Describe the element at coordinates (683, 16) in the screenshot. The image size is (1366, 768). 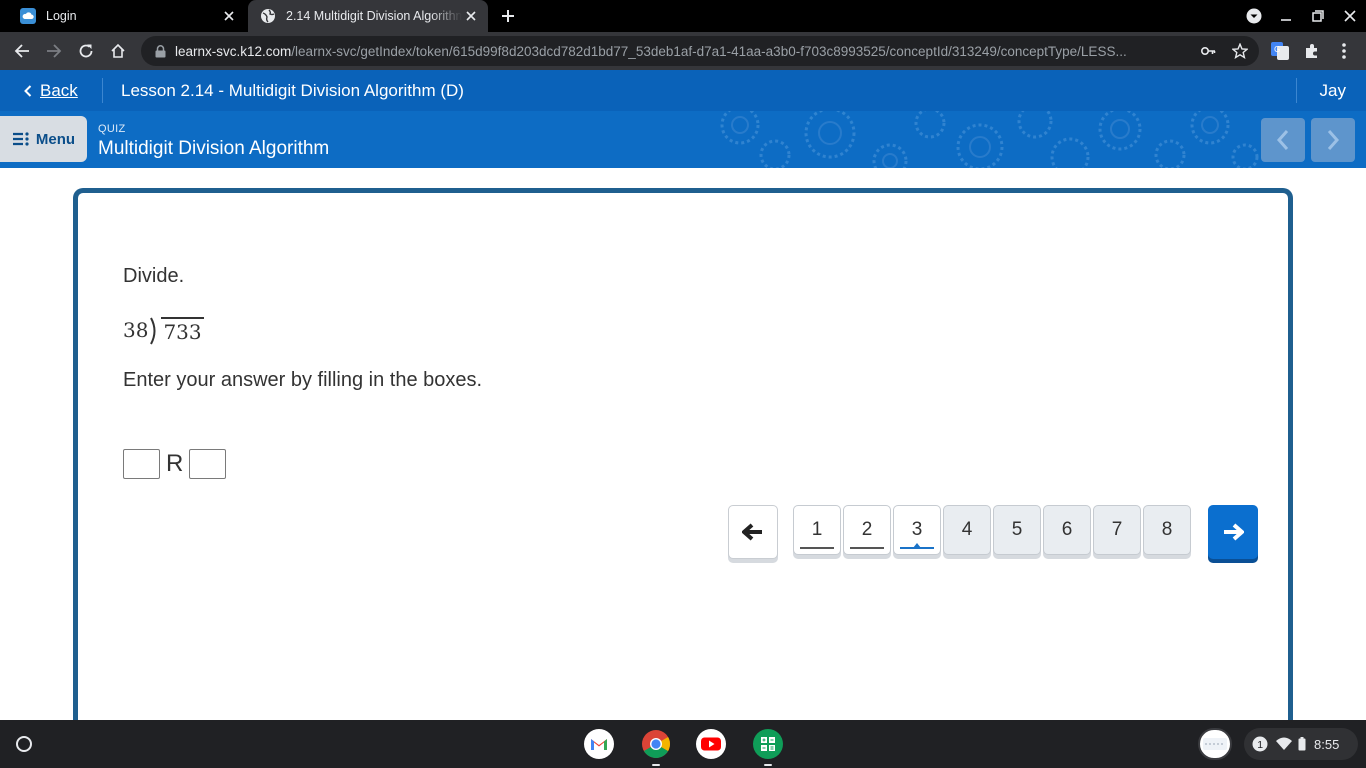
I see `browser-tab-strip: Login 2.14 Multidigit Division Algorithm` at that location.